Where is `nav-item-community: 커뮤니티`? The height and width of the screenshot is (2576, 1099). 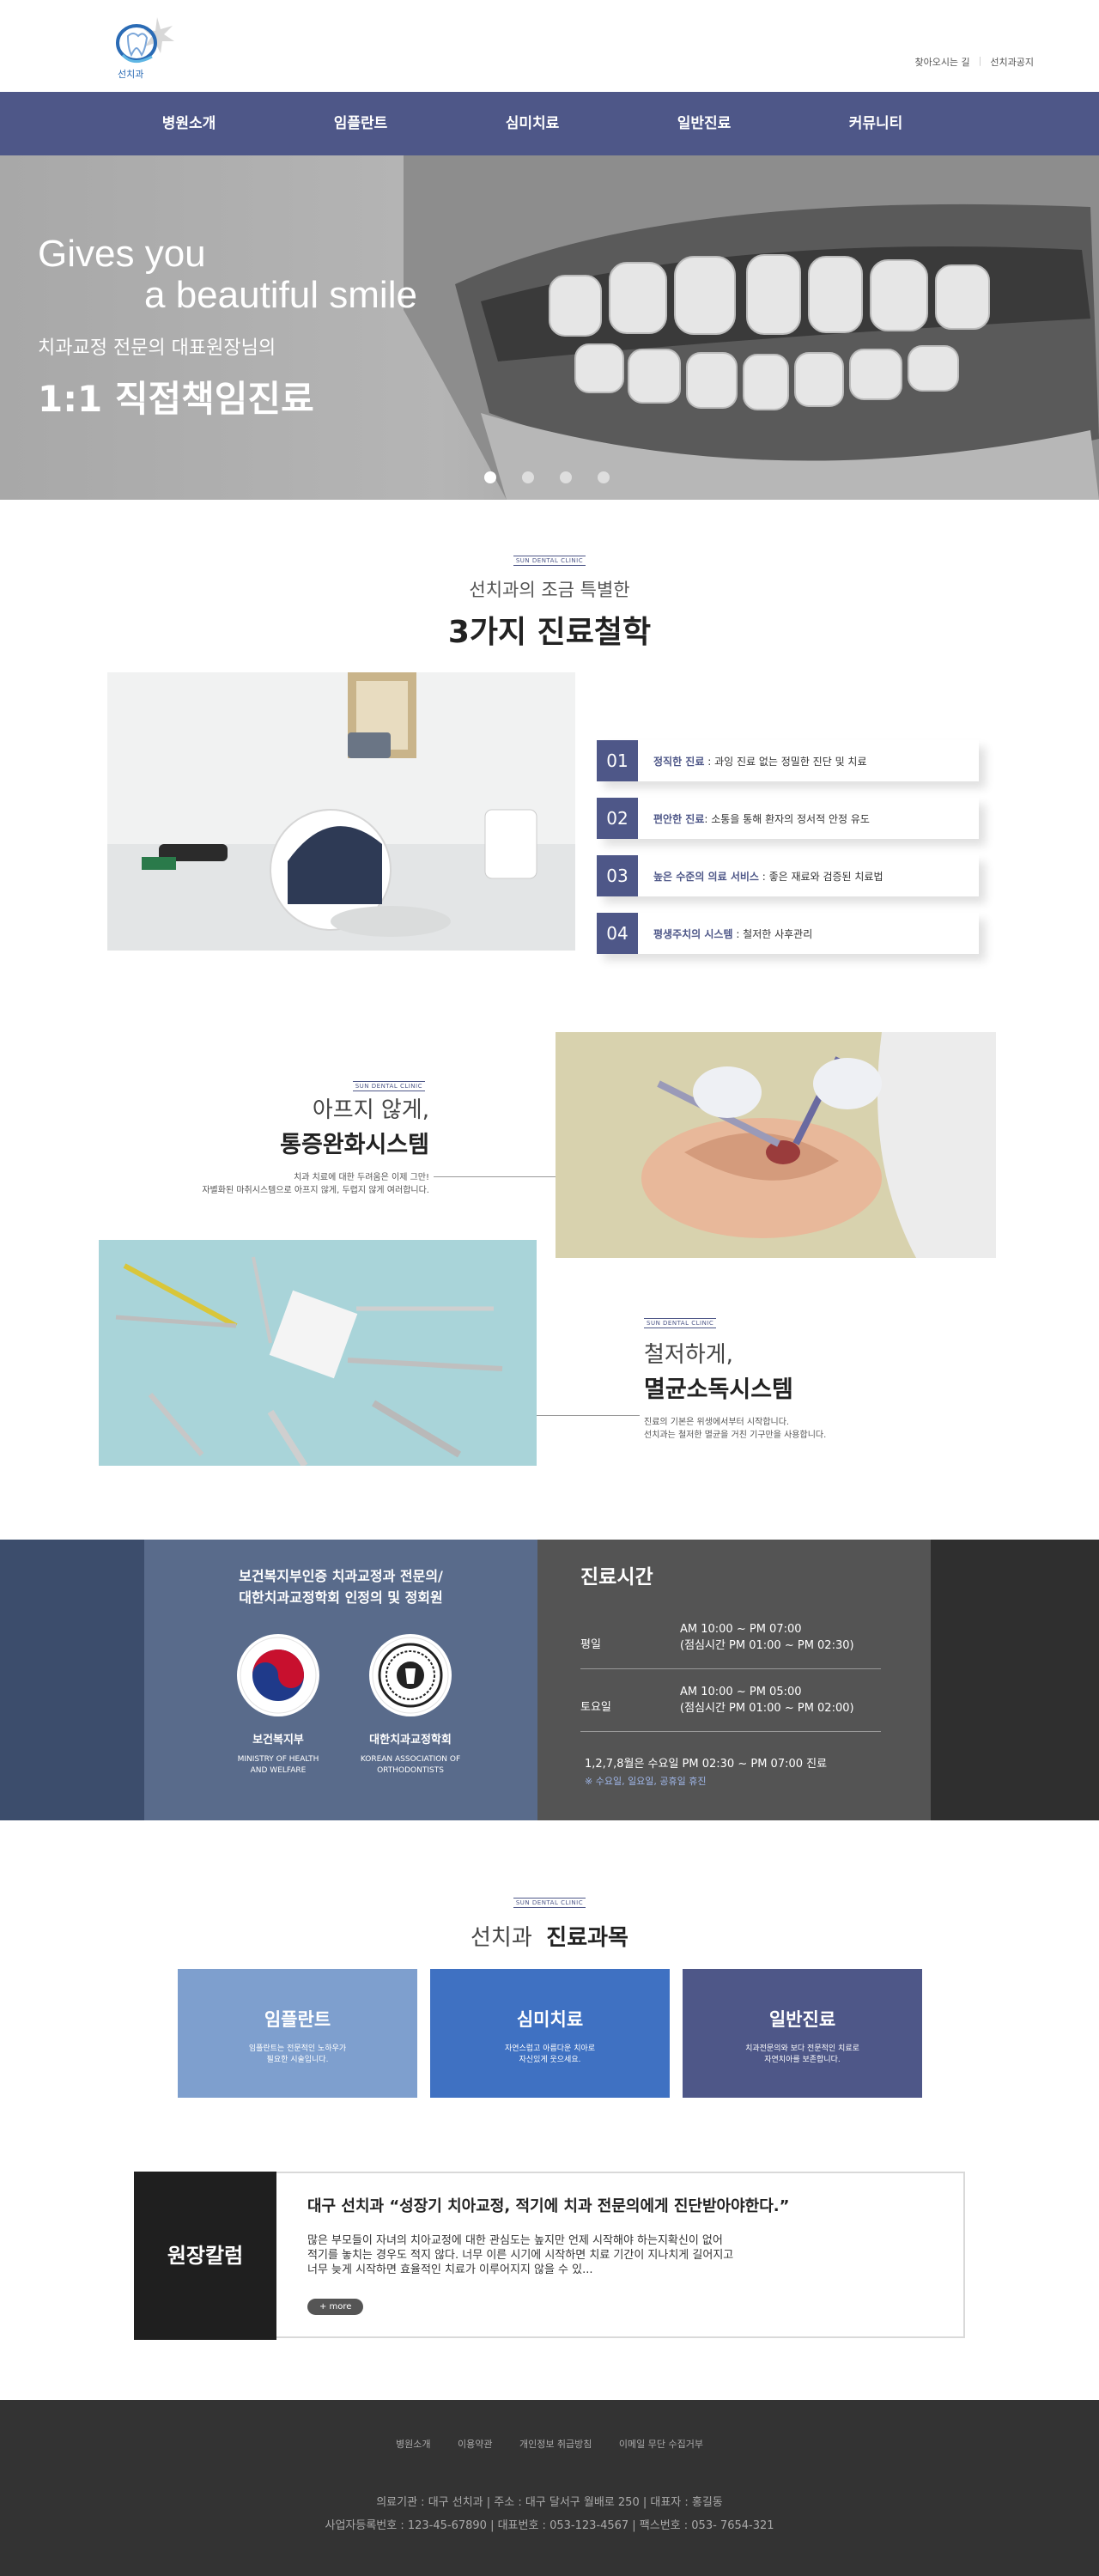 nav-item-community: 커뮤니티 is located at coordinates (876, 123).